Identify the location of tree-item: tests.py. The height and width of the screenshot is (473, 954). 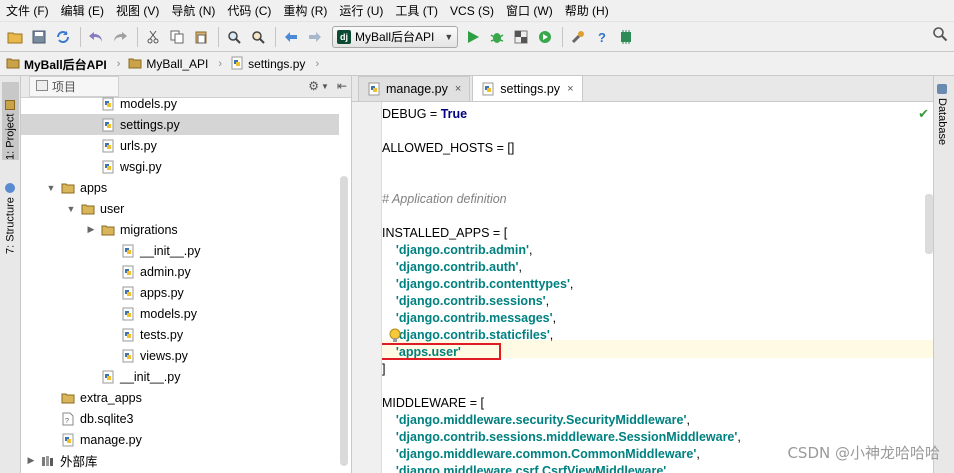
(180, 334).